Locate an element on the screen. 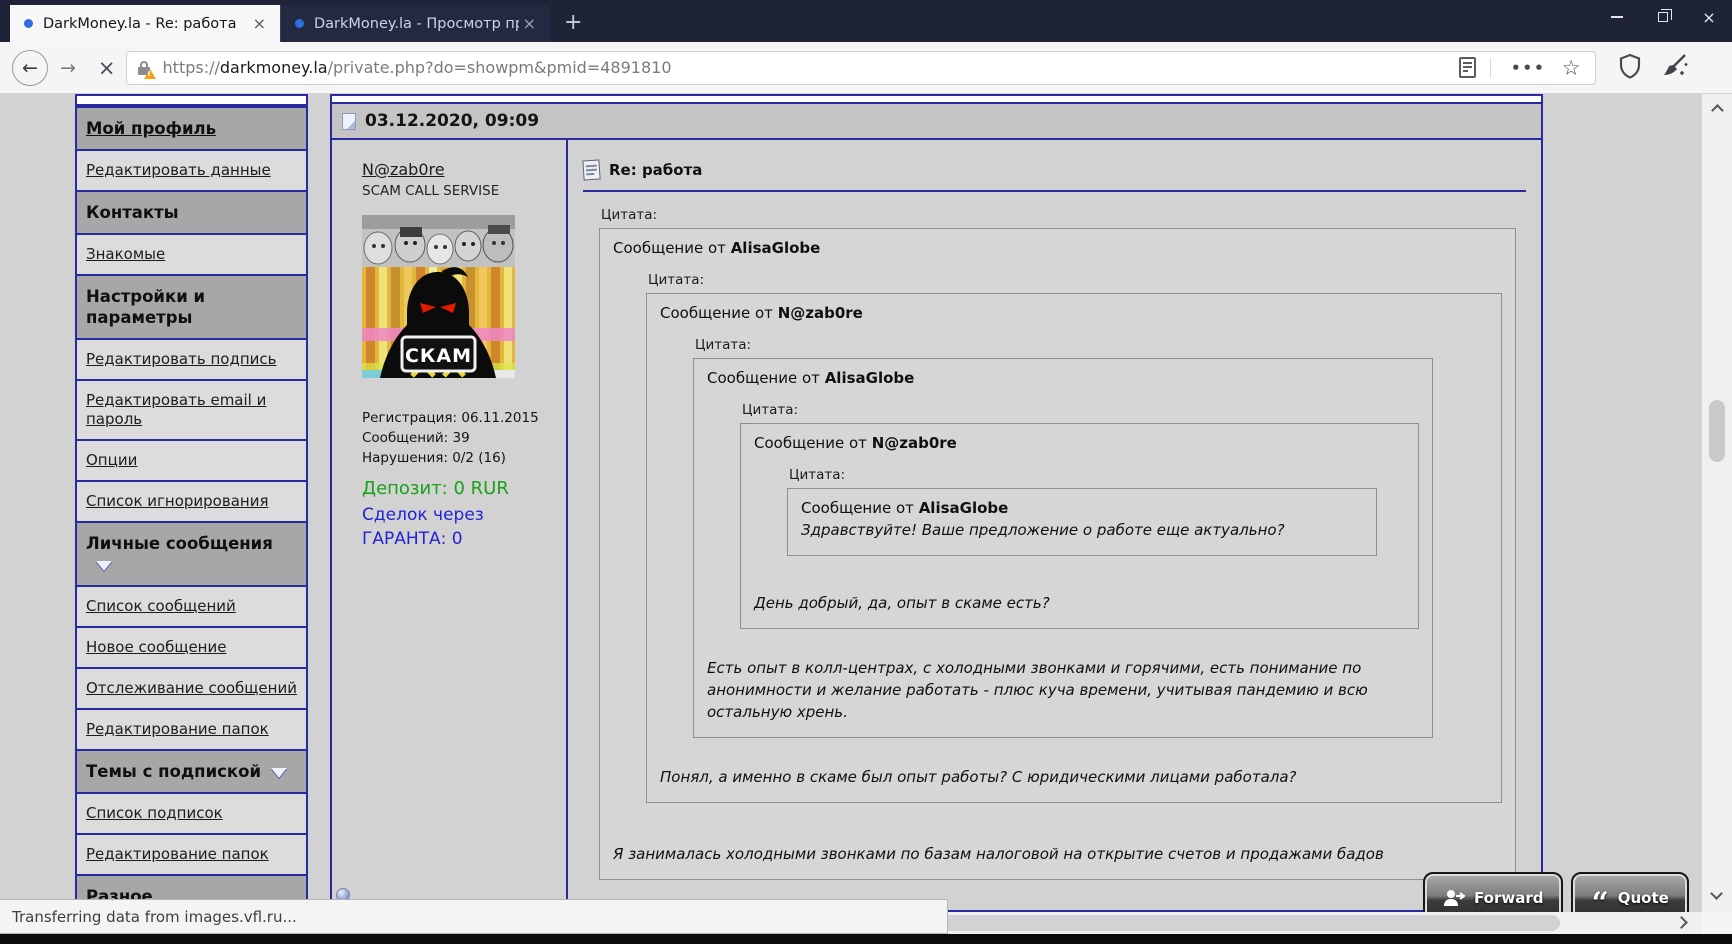  new-tab-button: + is located at coordinates (573, 27).